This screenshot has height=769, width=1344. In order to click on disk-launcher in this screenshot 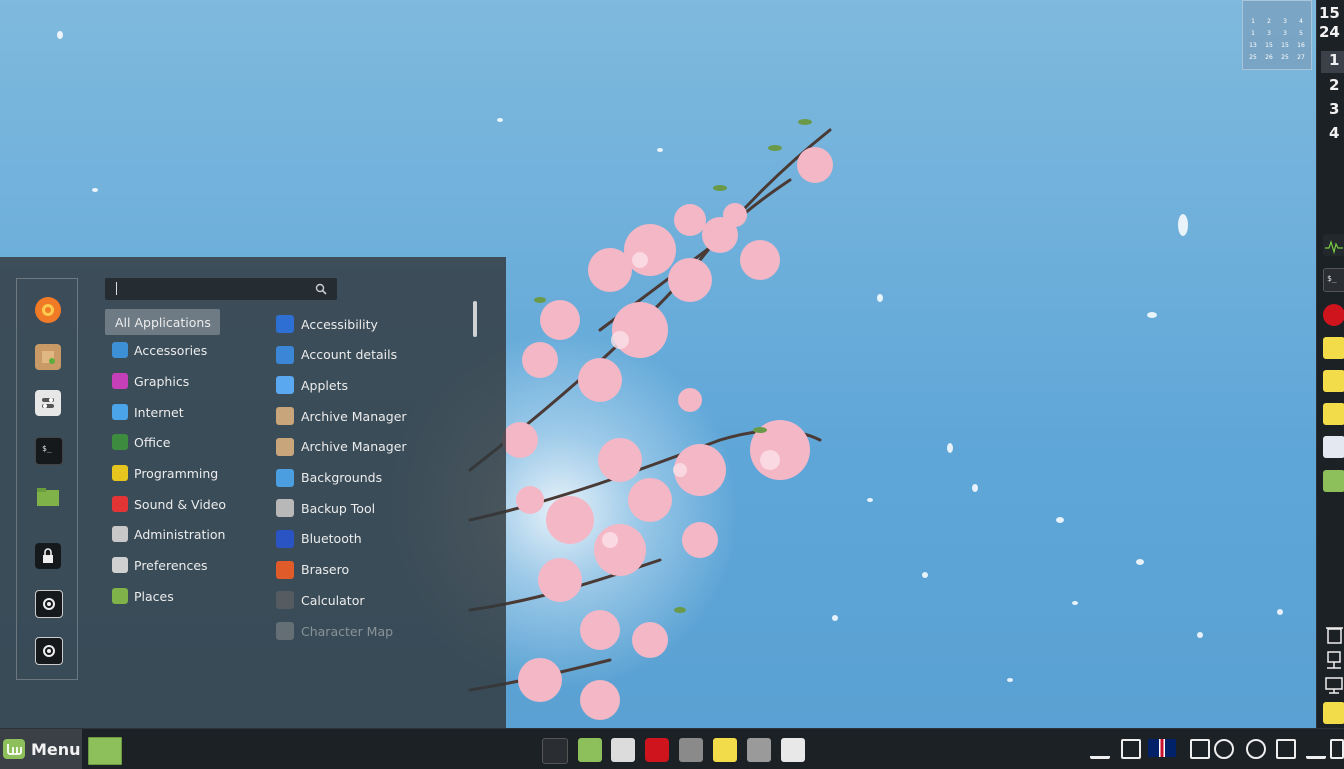, I will do `click(691, 750)`.